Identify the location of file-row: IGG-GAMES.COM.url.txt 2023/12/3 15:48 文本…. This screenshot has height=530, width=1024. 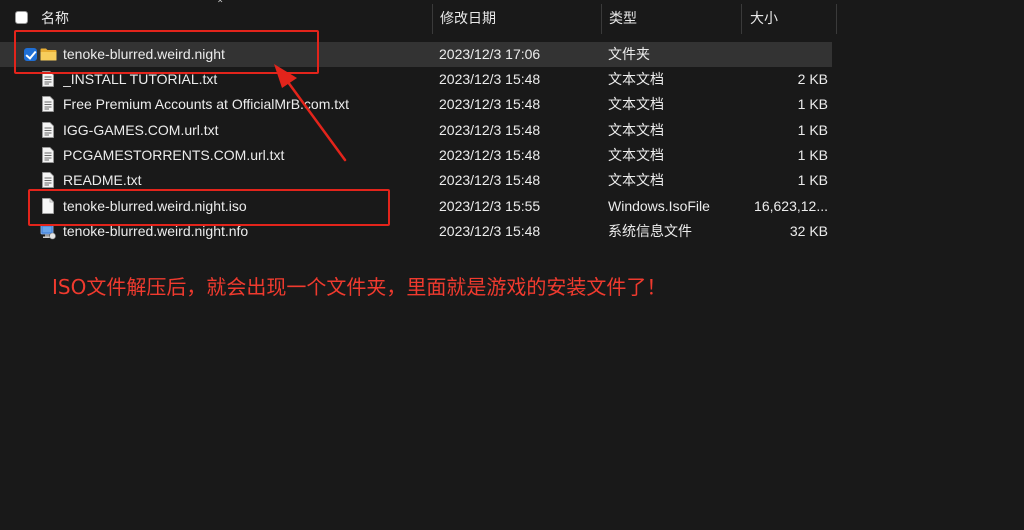
(416, 130).